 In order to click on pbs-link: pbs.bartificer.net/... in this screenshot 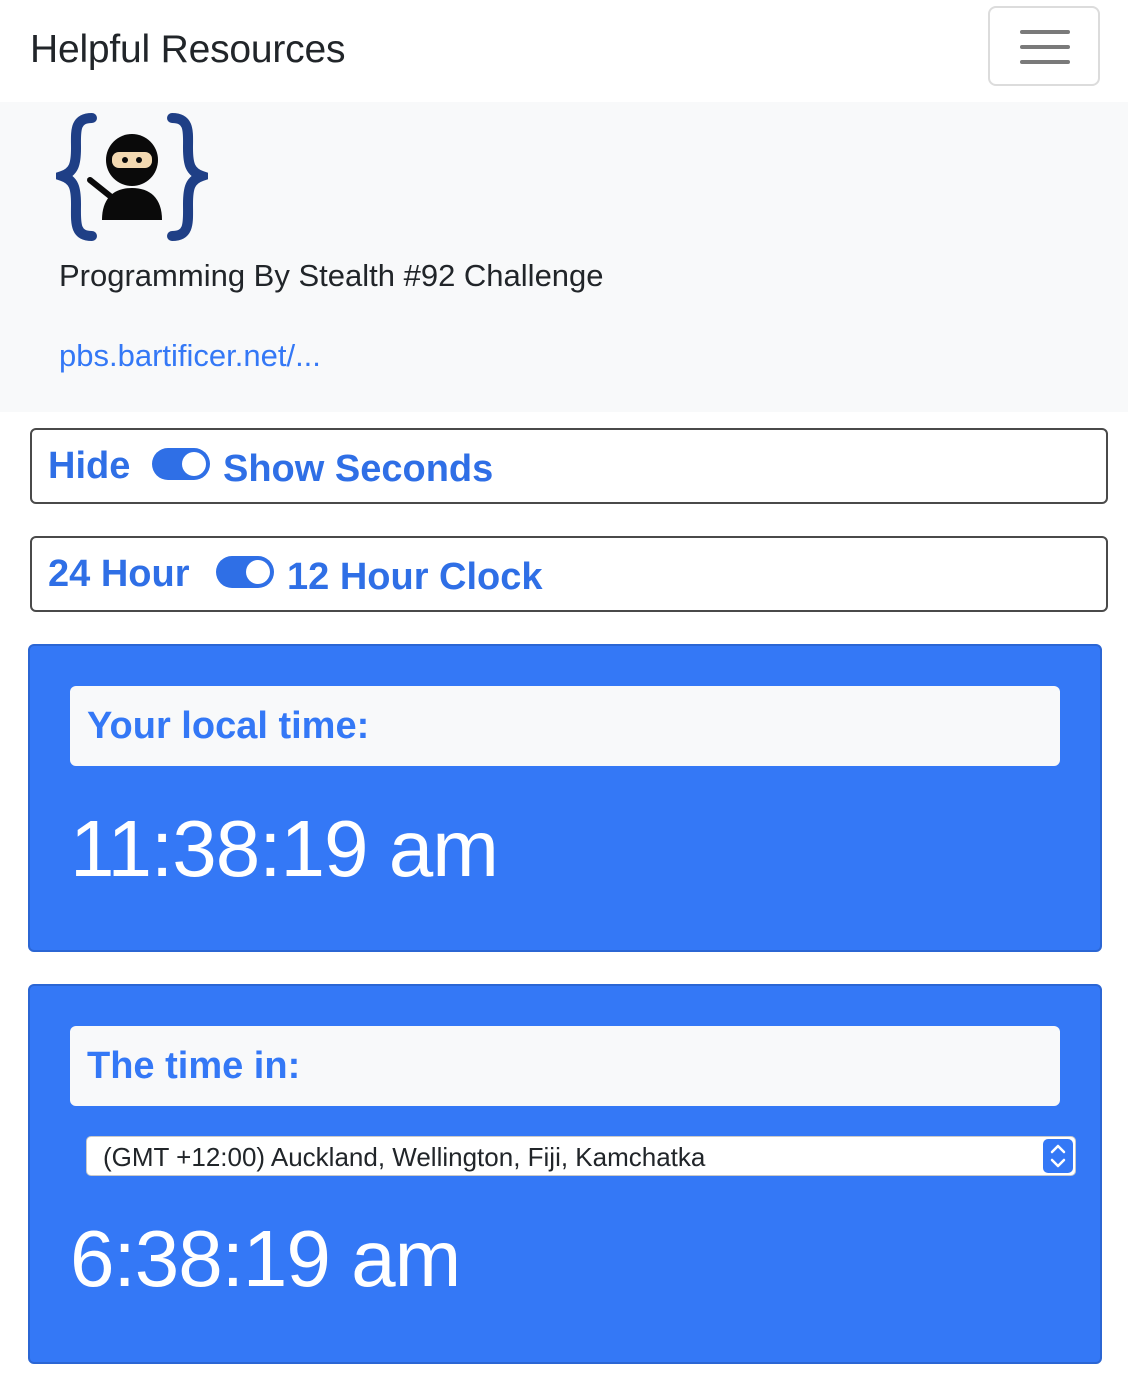, I will do `click(190, 356)`.